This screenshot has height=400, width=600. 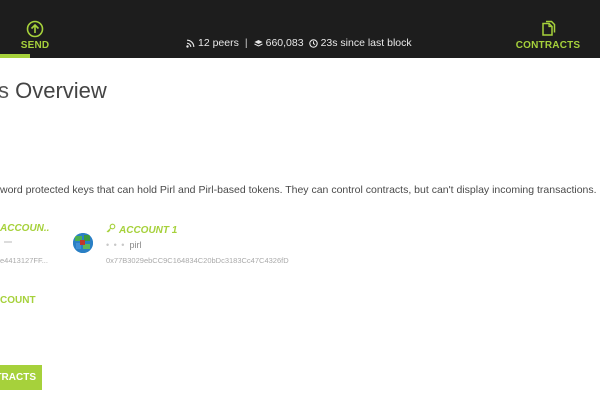 I want to click on documents-icon, so click(x=549, y=28).